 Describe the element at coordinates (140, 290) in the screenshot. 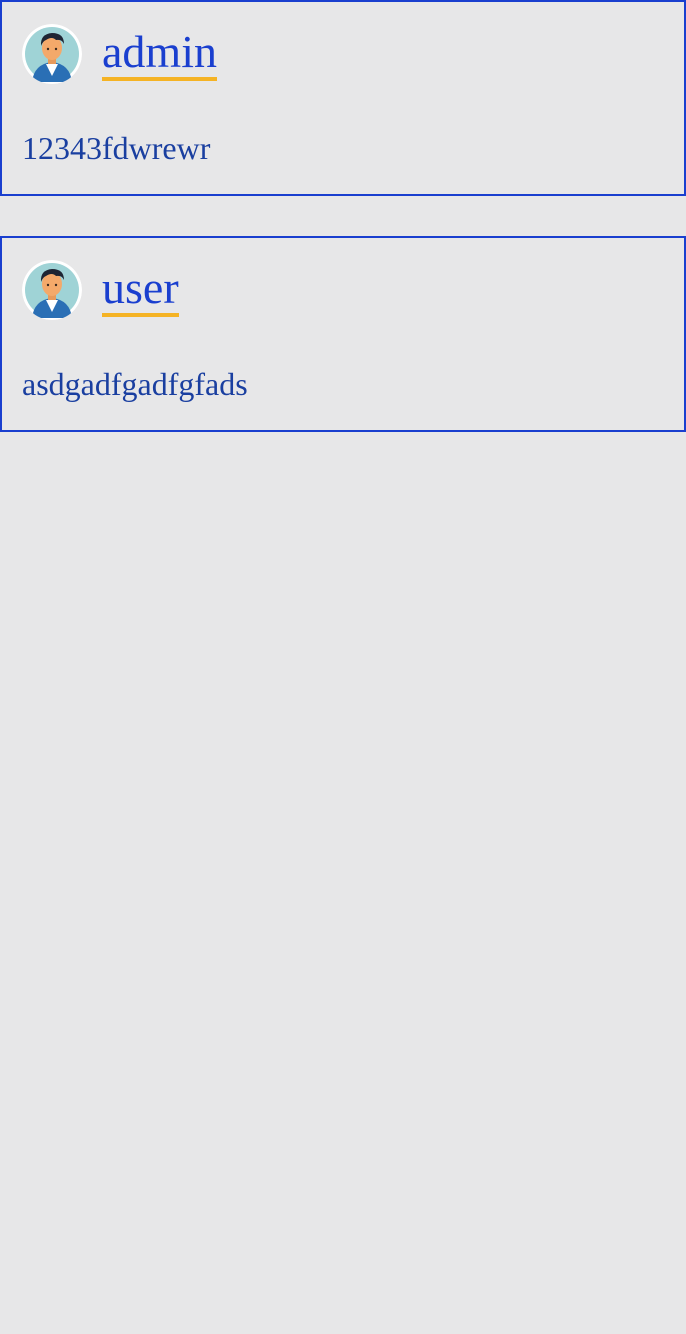

I see `username-link: user` at that location.